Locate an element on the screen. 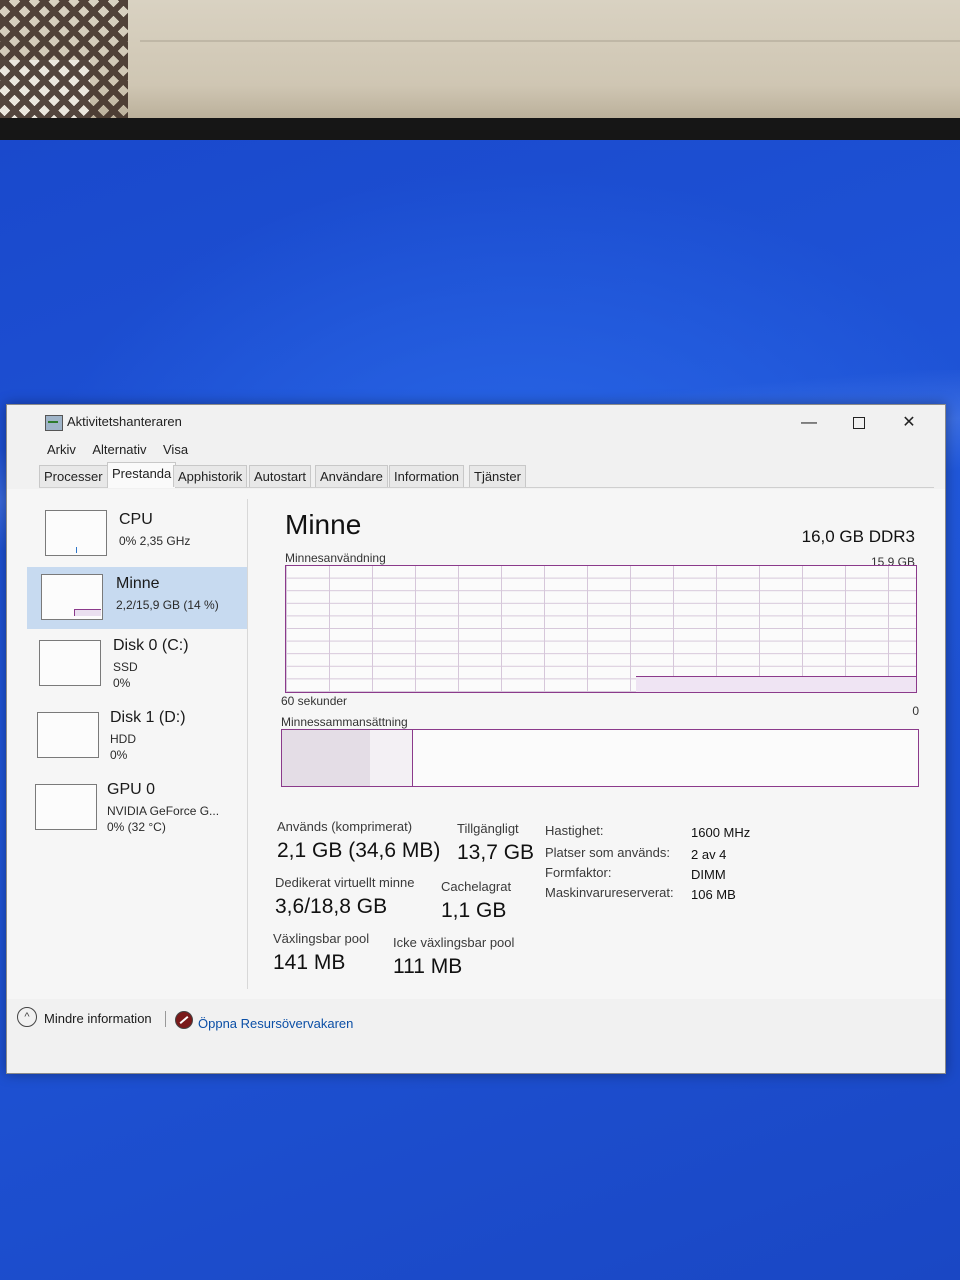 The image size is (960, 1280). menu-alternativ: Alternativ is located at coordinates (119, 450).